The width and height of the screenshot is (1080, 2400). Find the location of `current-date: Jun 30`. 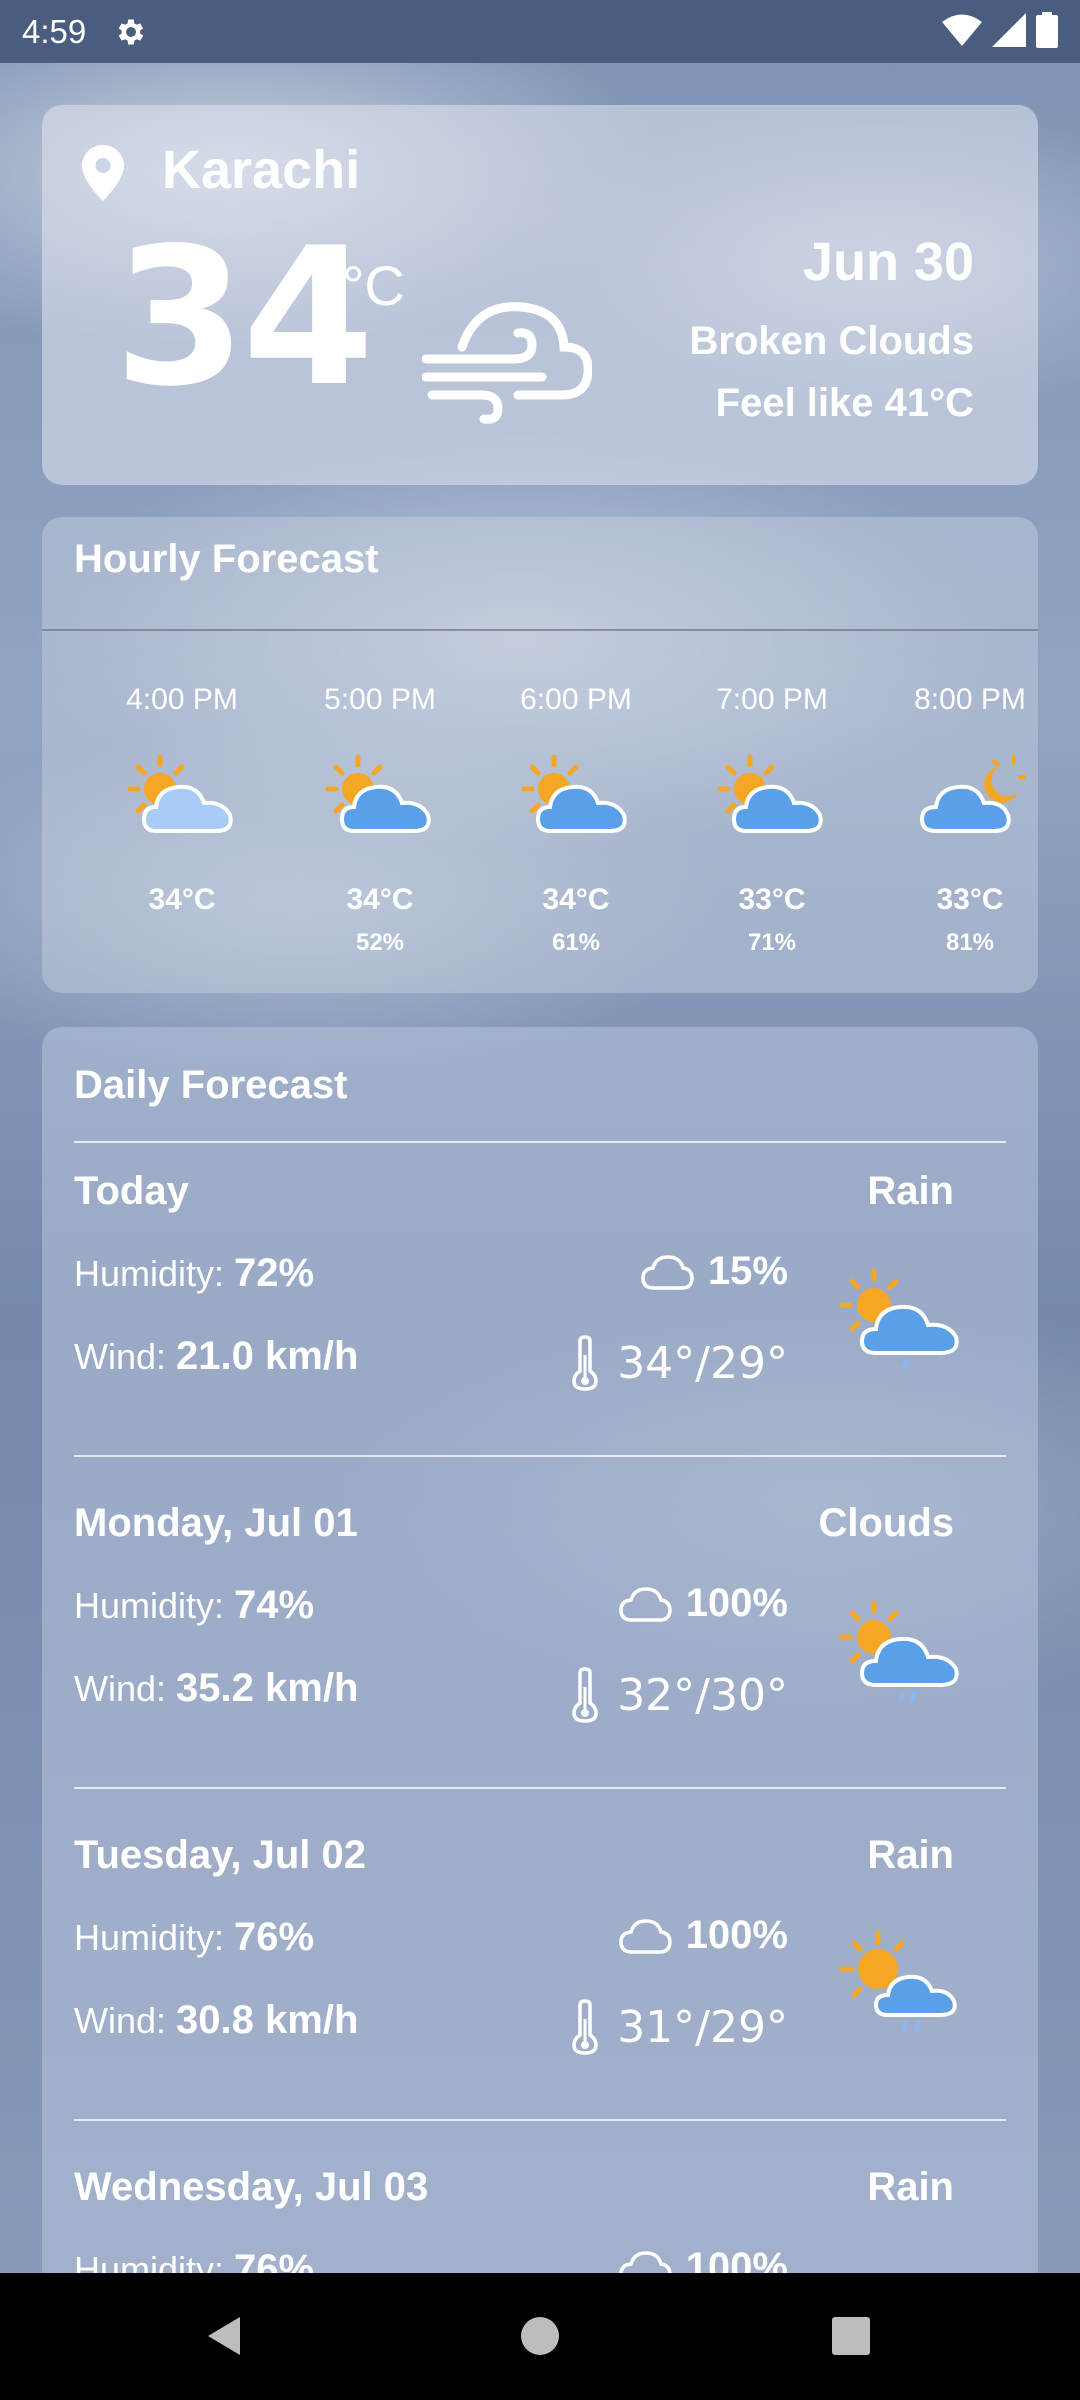

current-date: Jun 30 is located at coordinates (888, 262).